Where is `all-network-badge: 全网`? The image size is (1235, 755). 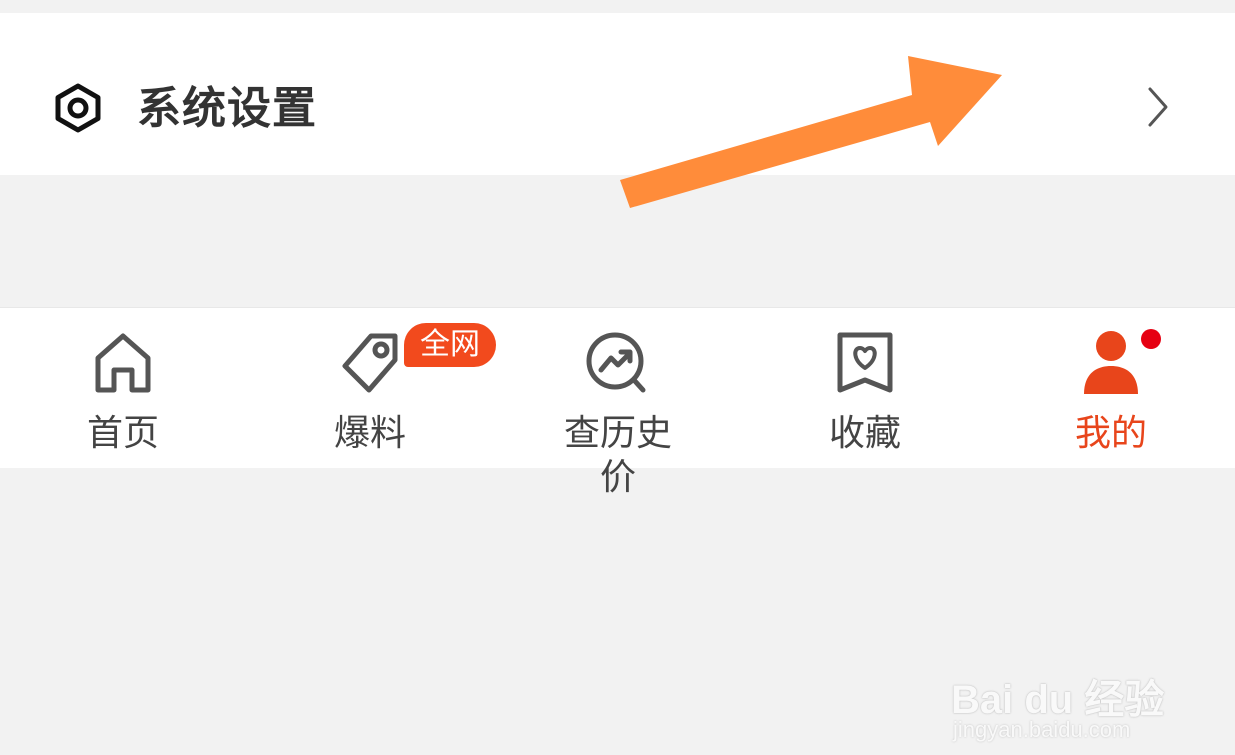 all-network-badge: 全网 is located at coordinates (450, 345).